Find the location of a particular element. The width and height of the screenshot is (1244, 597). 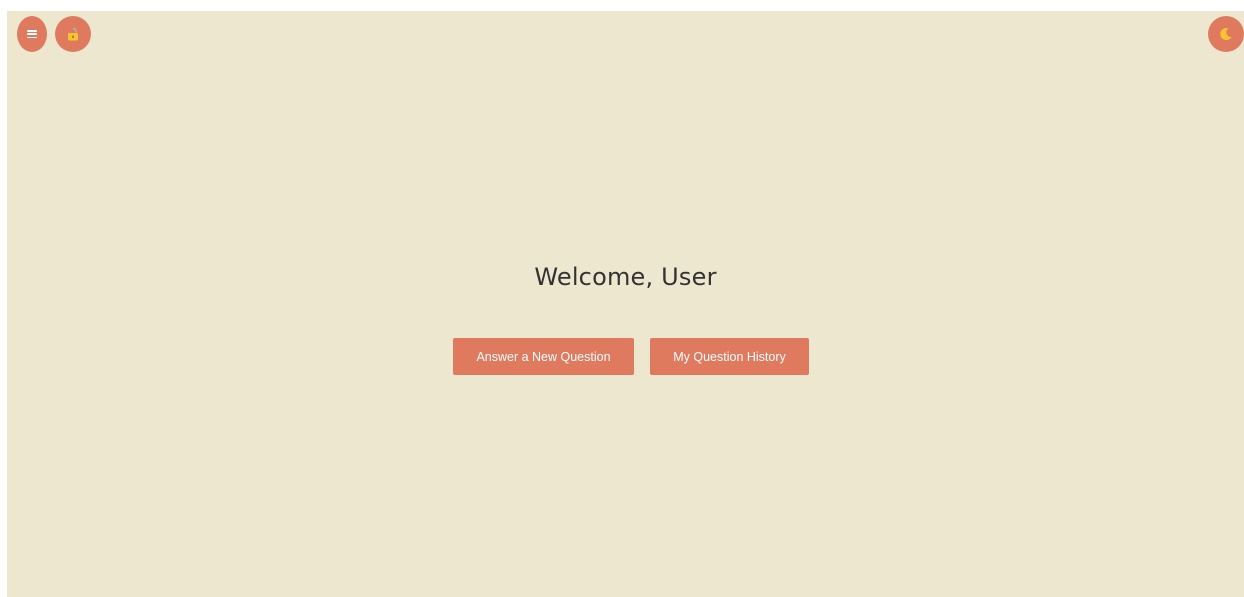

answer-new-question-button: Answer a New Question is located at coordinates (543, 356).